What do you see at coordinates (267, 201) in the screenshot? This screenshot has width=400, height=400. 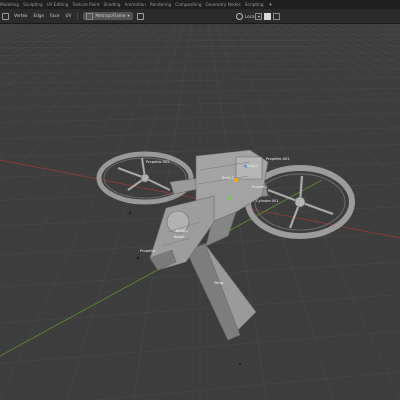 I see `label-cylinder-001: Cylinder.001` at bounding box center [267, 201].